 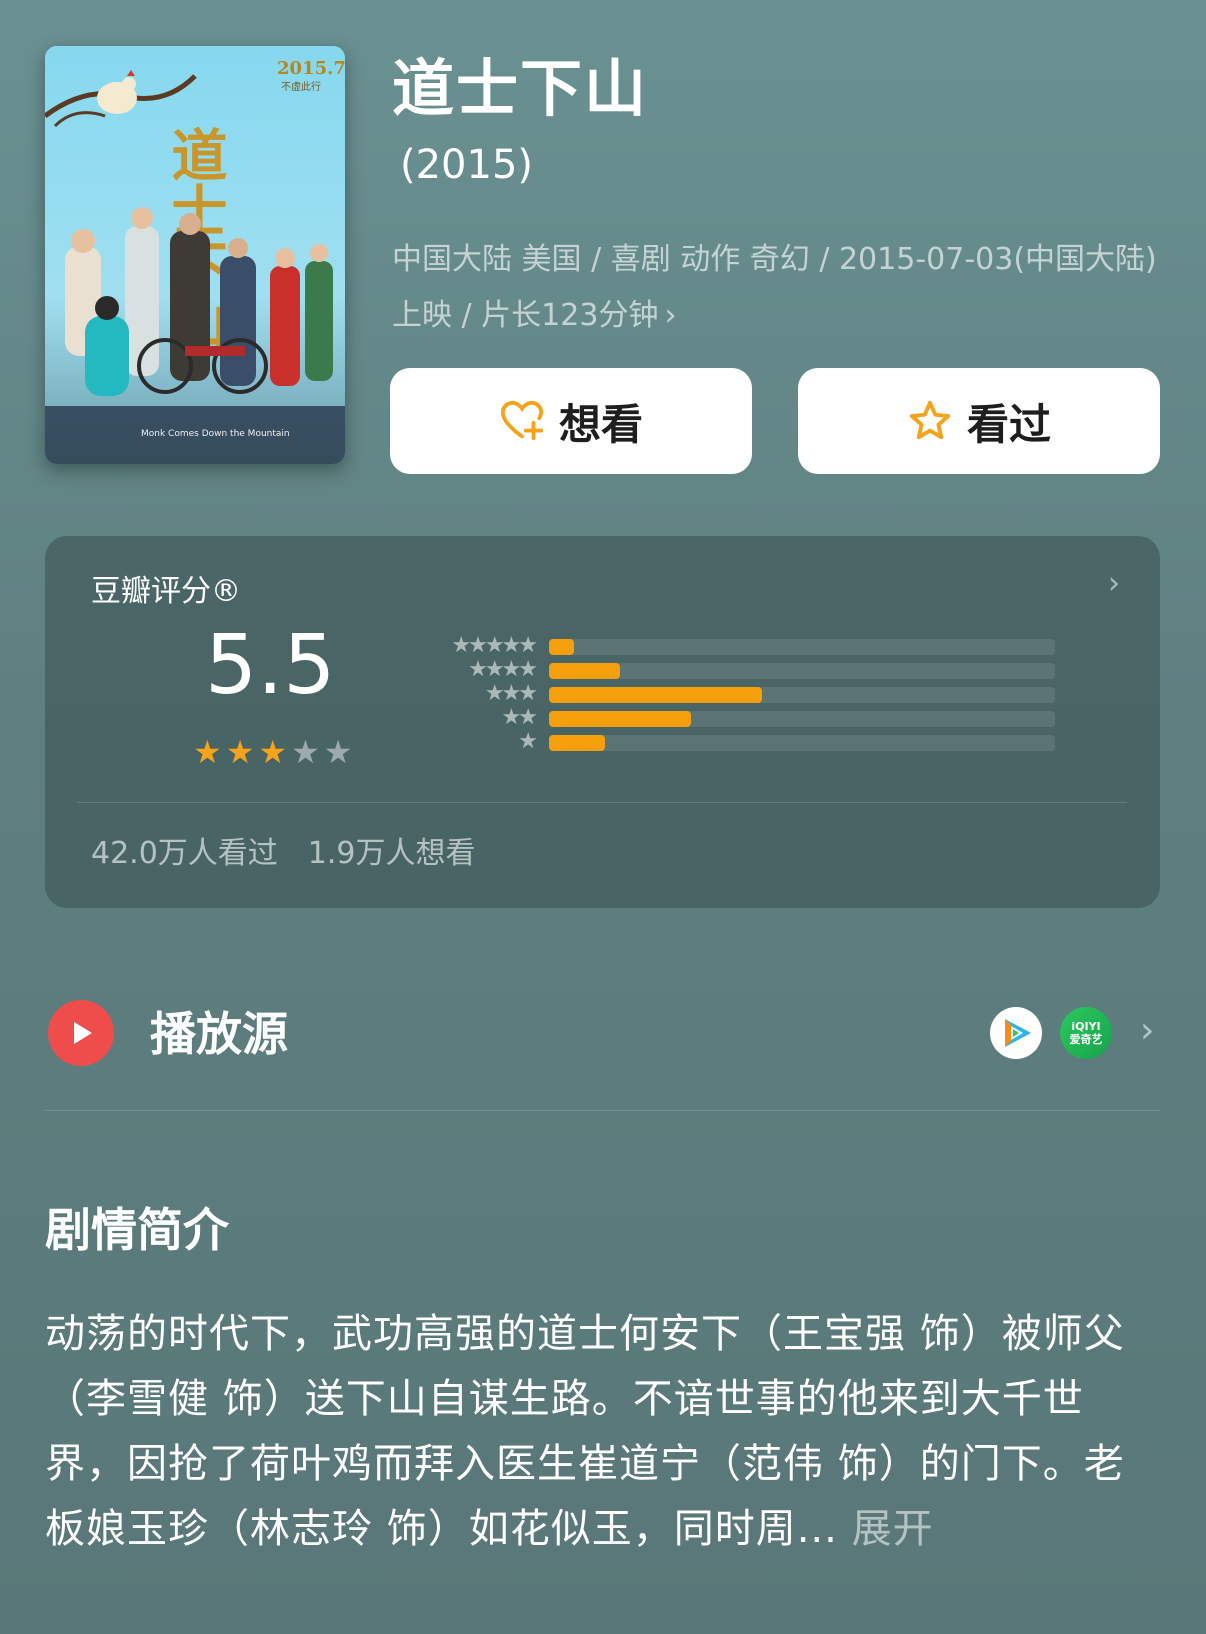 What do you see at coordinates (184, 853) in the screenshot?
I see `watched-count: 42.0万人看过` at bounding box center [184, 853].